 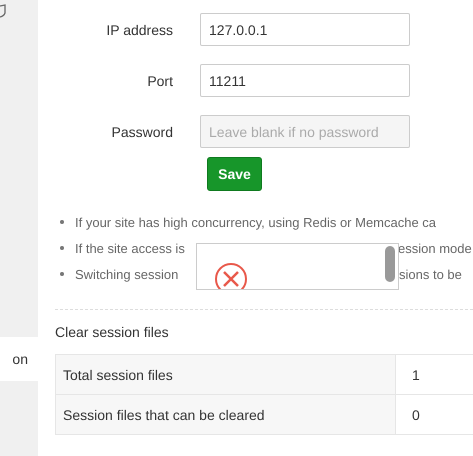 What do you see at coordinates (305, 29) in the screenshot?
I see `text-field: 127.0.0.1` at bounding box center [305, 29].